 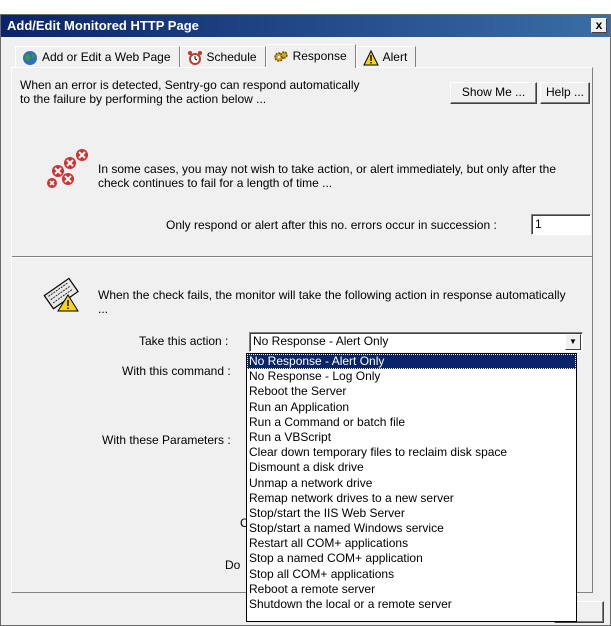 What do you see at coordinates (184, 341) in the screenshot?
I see `take-action-label: Take this action :` at bounding box center [184, 341].